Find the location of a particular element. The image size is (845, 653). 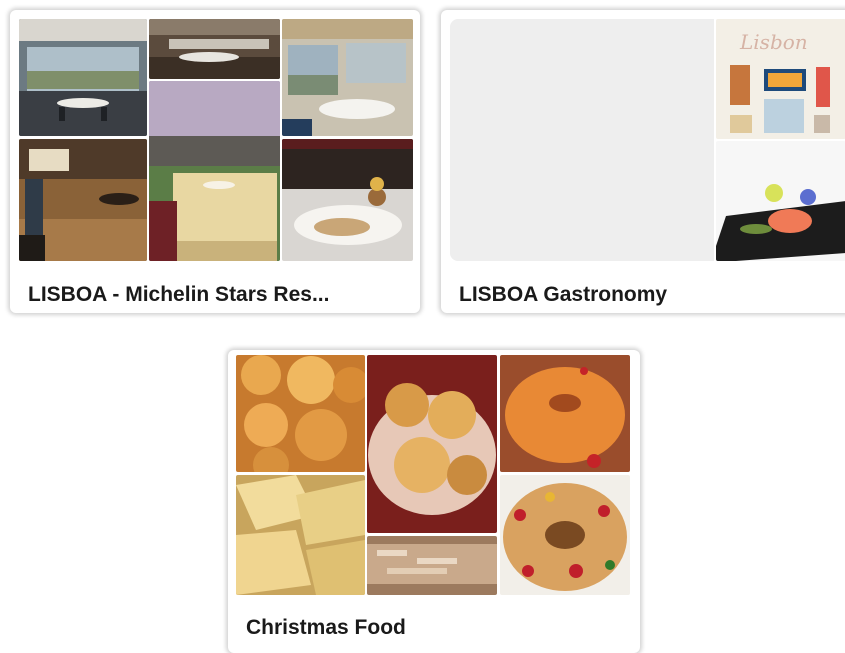

board-image-sea-window-table is located at coordinates (347, 77).